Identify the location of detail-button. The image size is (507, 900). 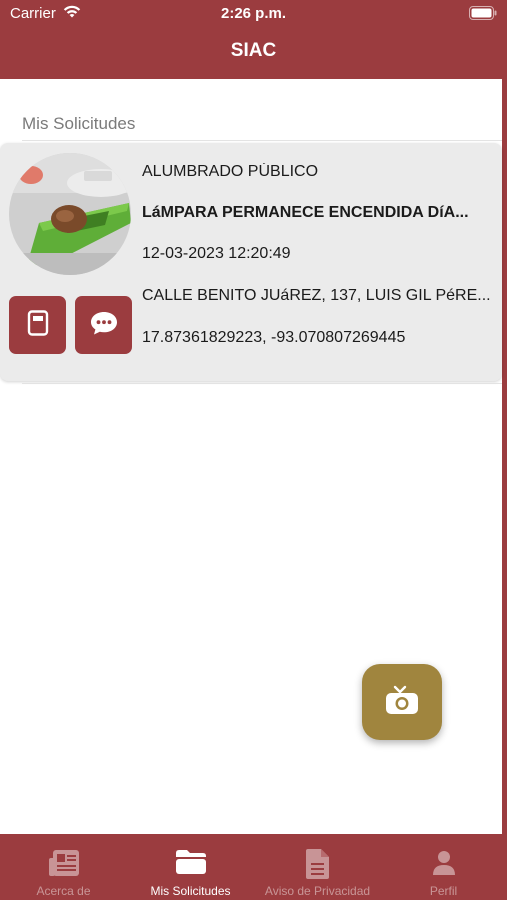
(37, 325).